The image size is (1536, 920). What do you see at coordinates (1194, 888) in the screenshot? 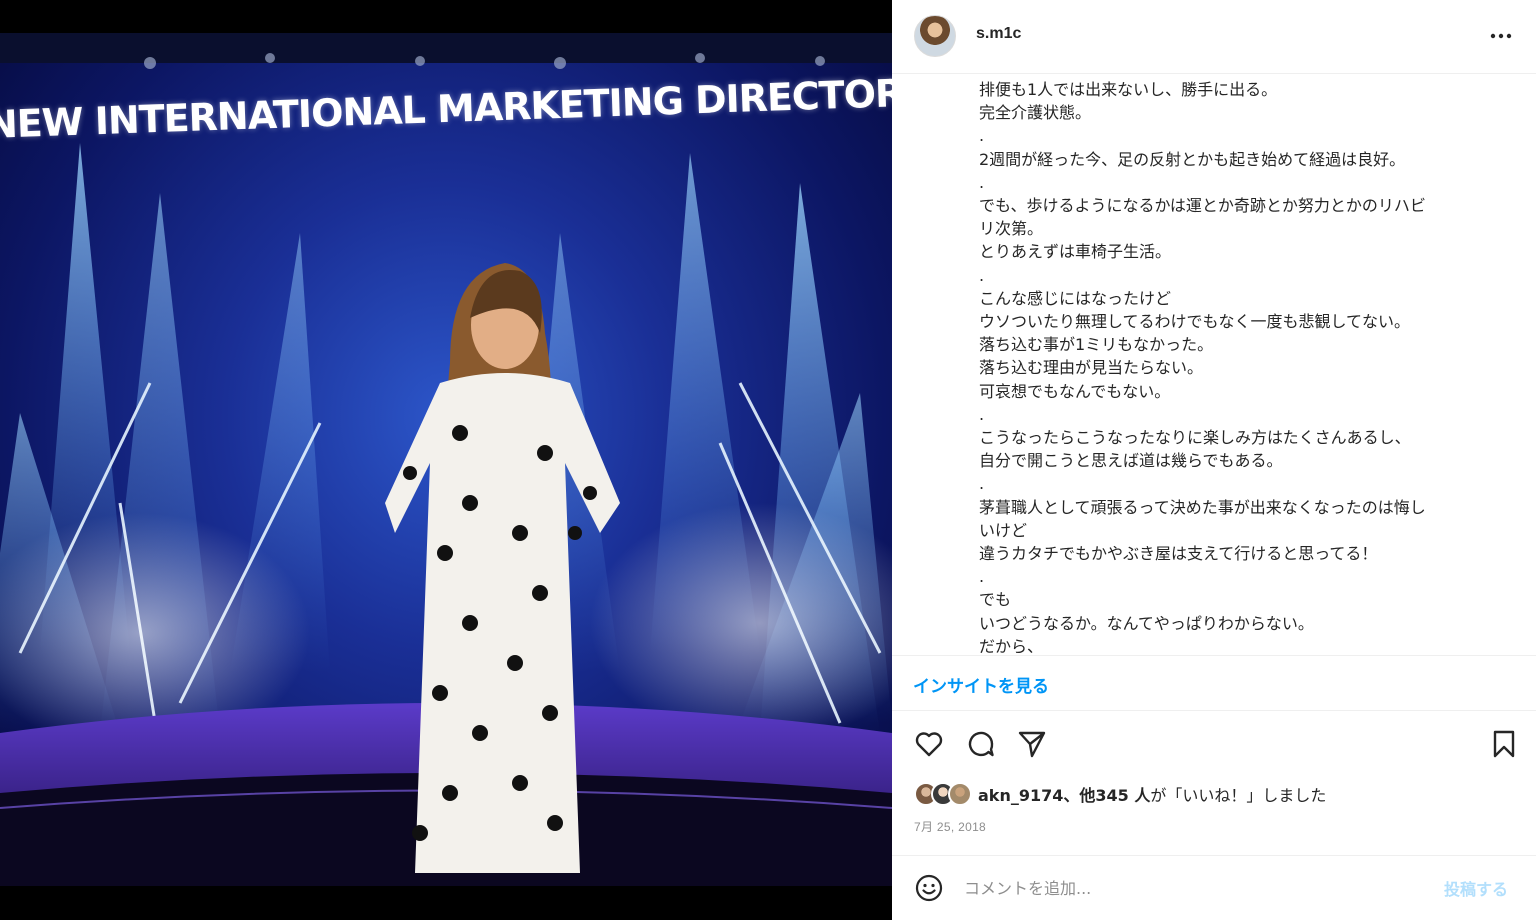
I see `comment-input` at bounding box center [1194, 888].